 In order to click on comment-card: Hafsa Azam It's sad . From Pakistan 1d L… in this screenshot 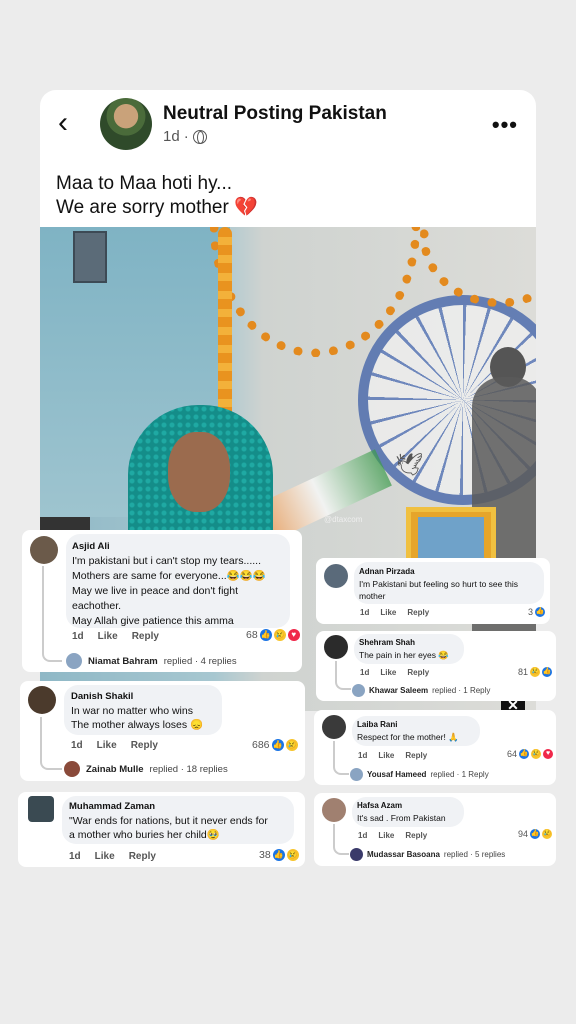, I will do `click(435, 829)`.